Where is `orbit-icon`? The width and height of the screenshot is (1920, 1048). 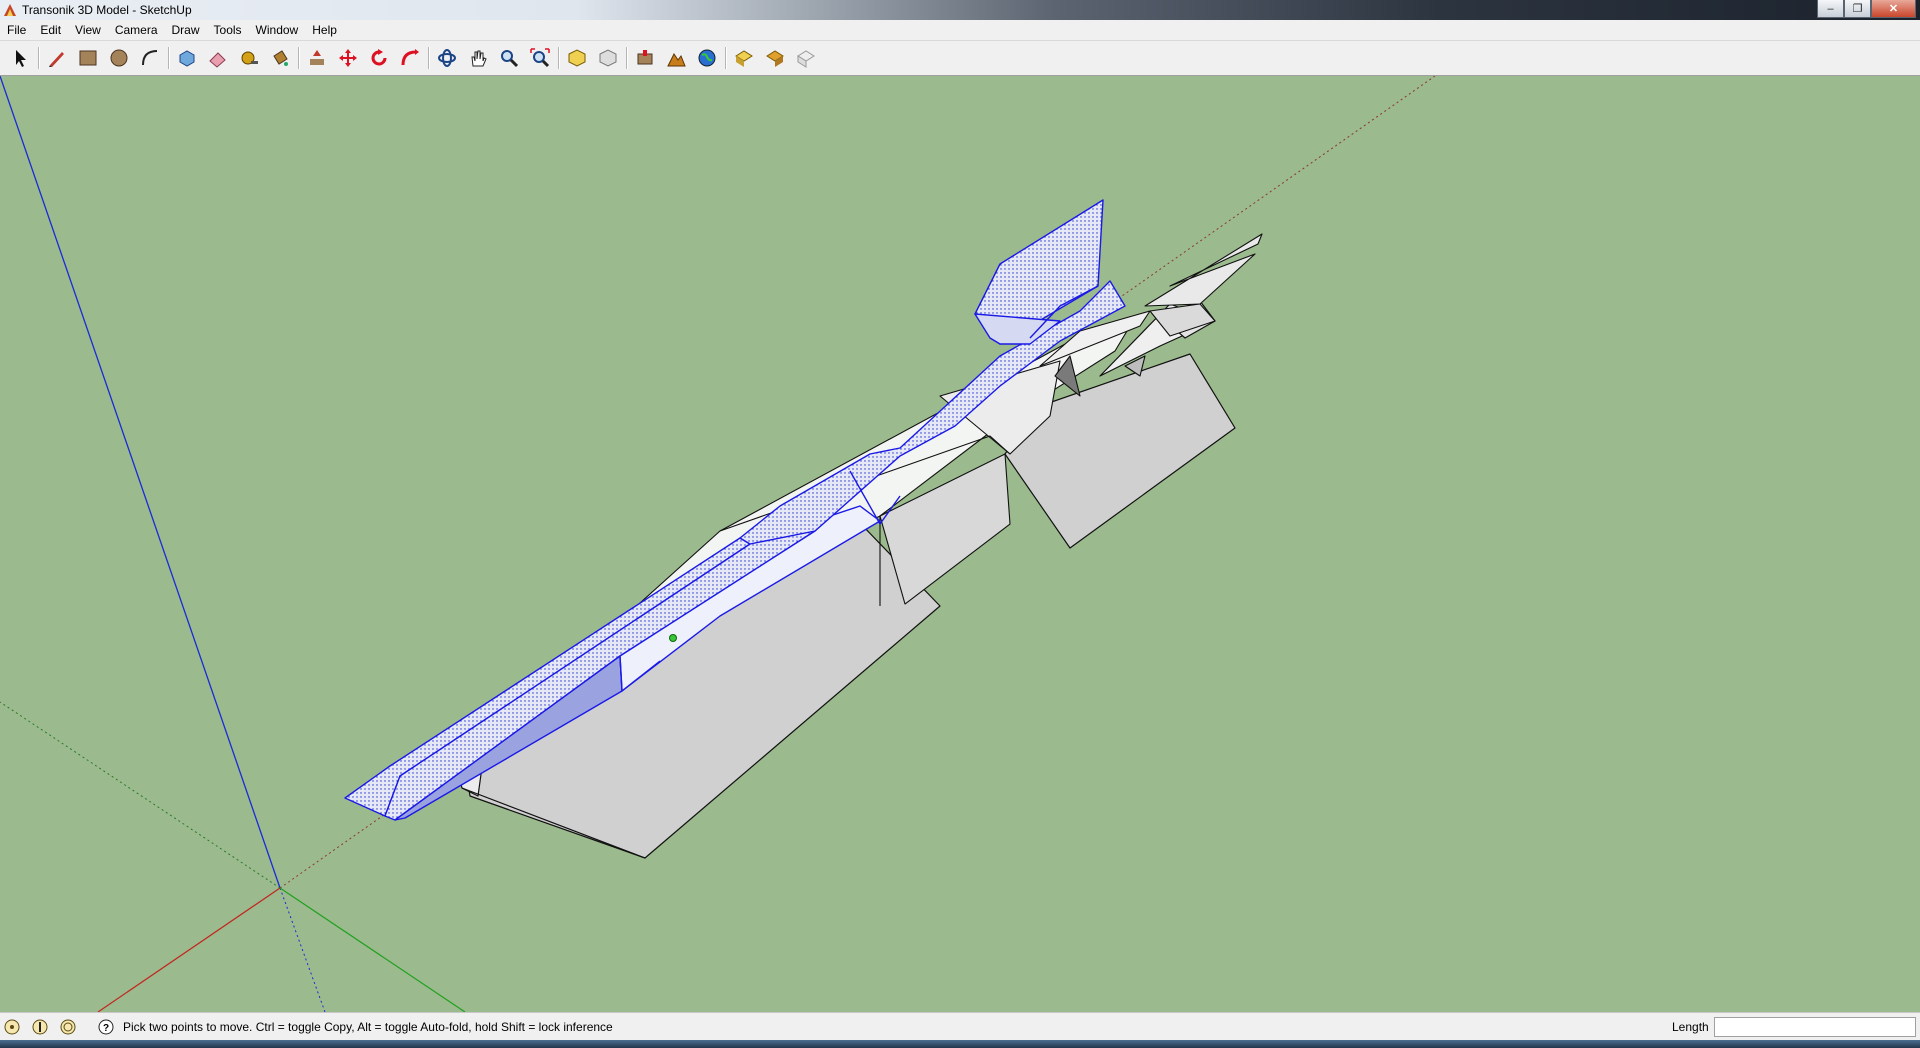
orbit-icon is located at coordinates (447, 58).